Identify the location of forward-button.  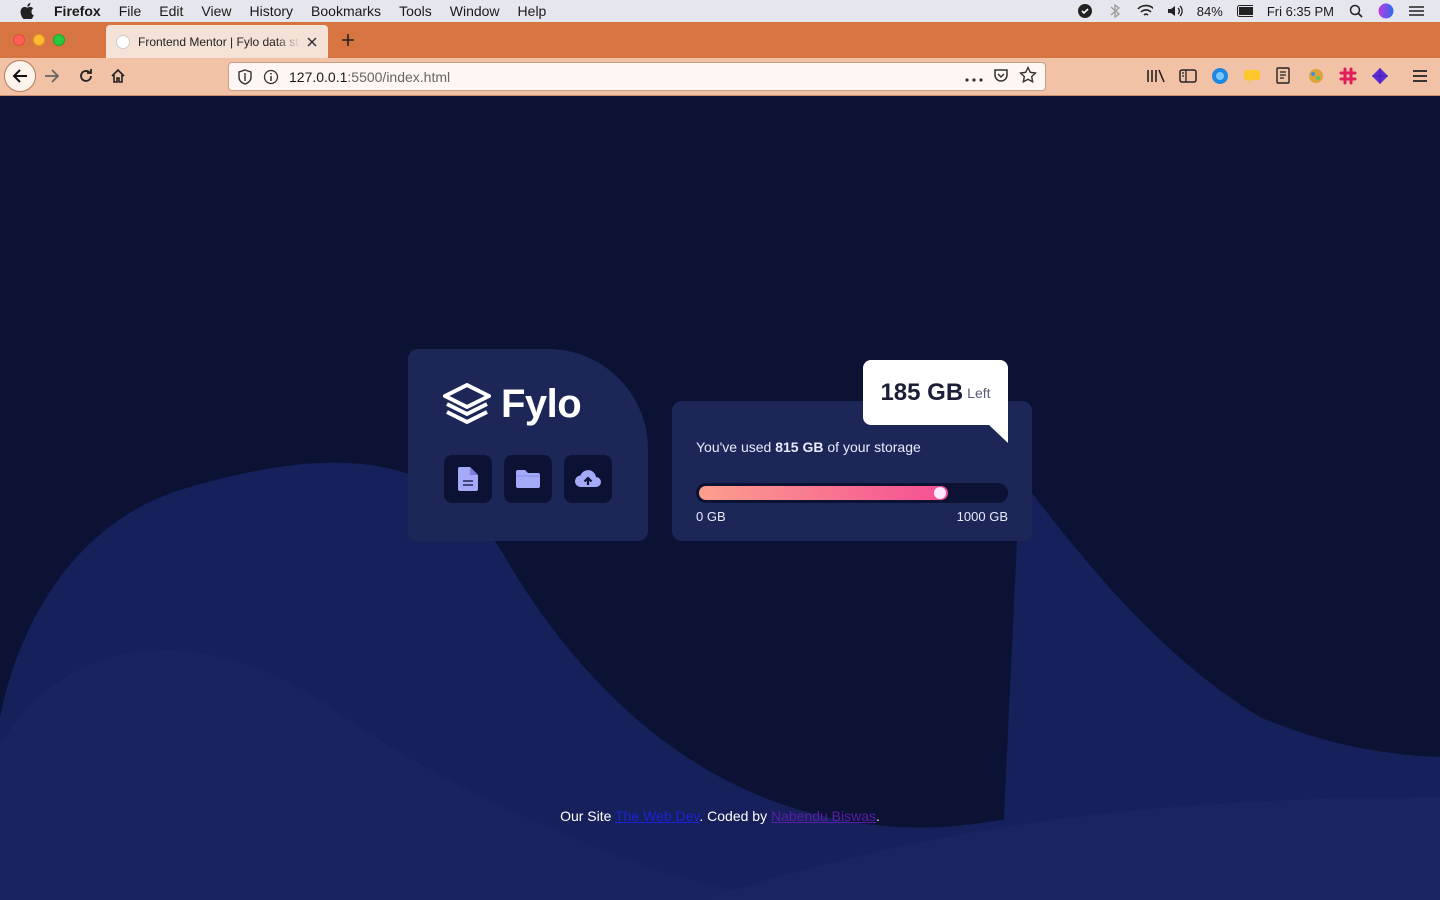
(52, 76).